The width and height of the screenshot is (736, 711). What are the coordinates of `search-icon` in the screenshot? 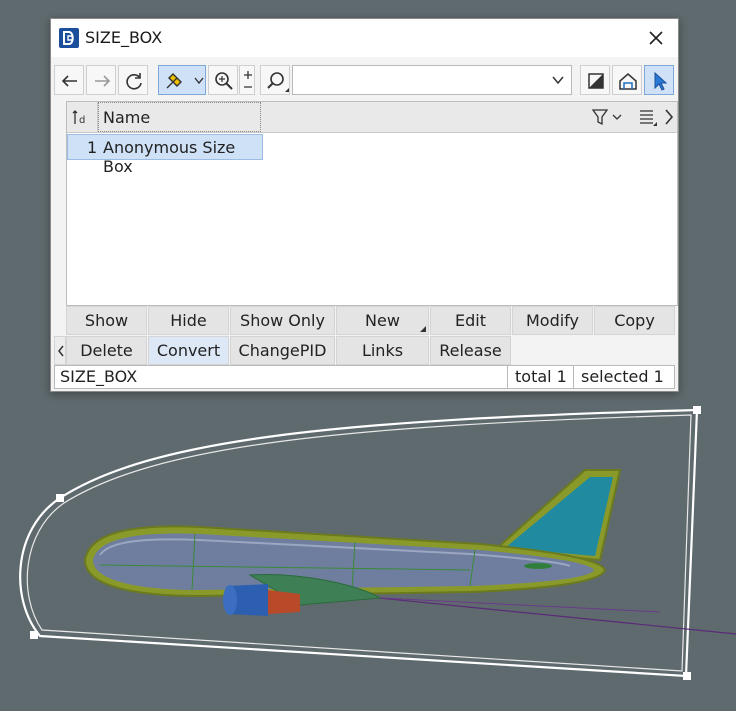 It's located at (278, 82).